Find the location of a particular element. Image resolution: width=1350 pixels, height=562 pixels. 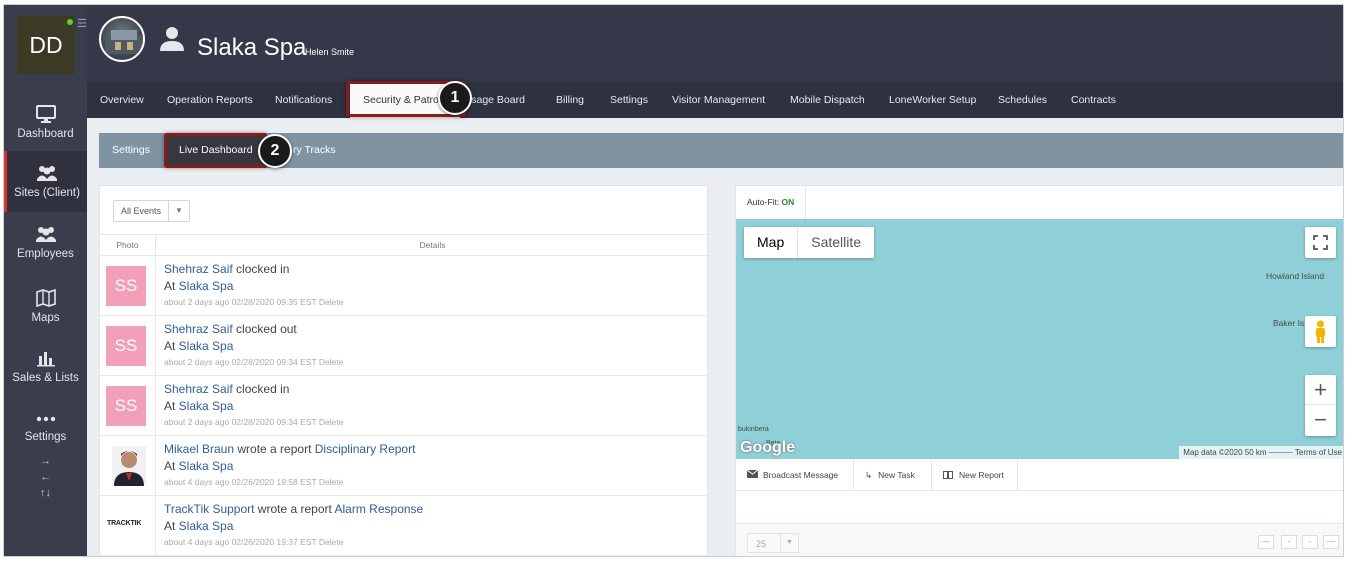

arrow-left-icon: ← is located at coordinates (45, 477).